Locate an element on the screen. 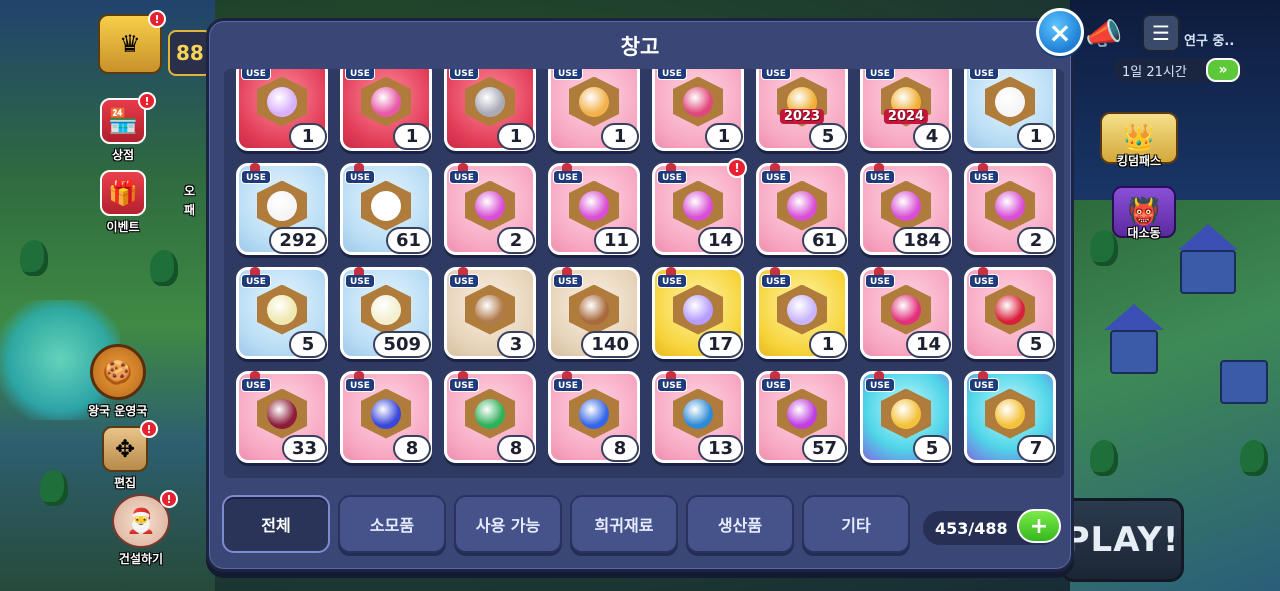 This screenshot has width=1280, height=591. megaphone-icon: 📣 is located at coordinates (1104, 34).